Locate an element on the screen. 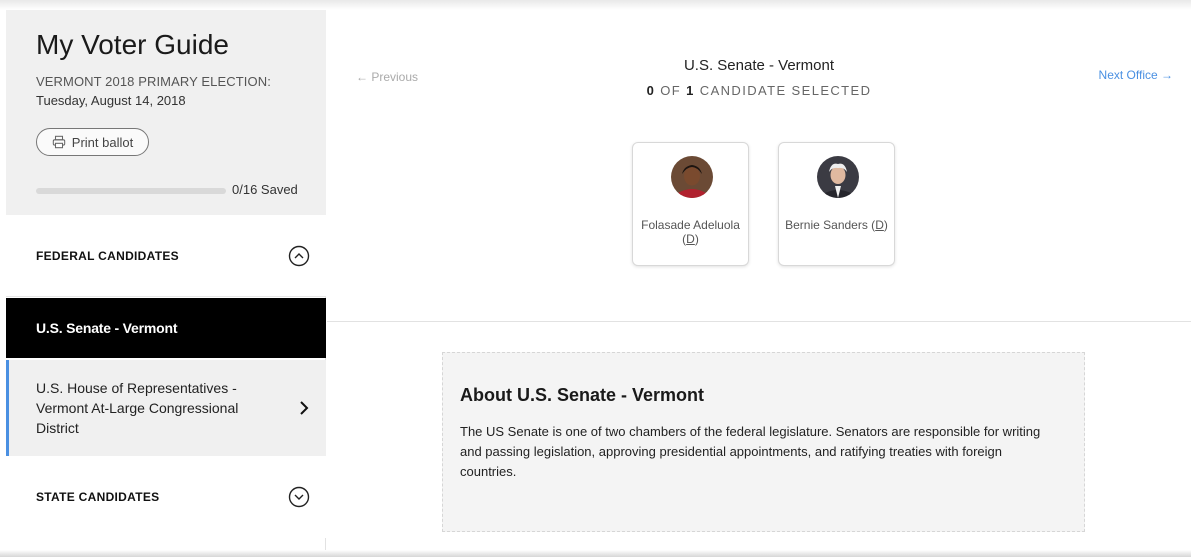 This screenshot has height=557, width=1191. election-label: VERMONT 2018 PRIMARY ELECTION: is located at coordinates (153, 81).